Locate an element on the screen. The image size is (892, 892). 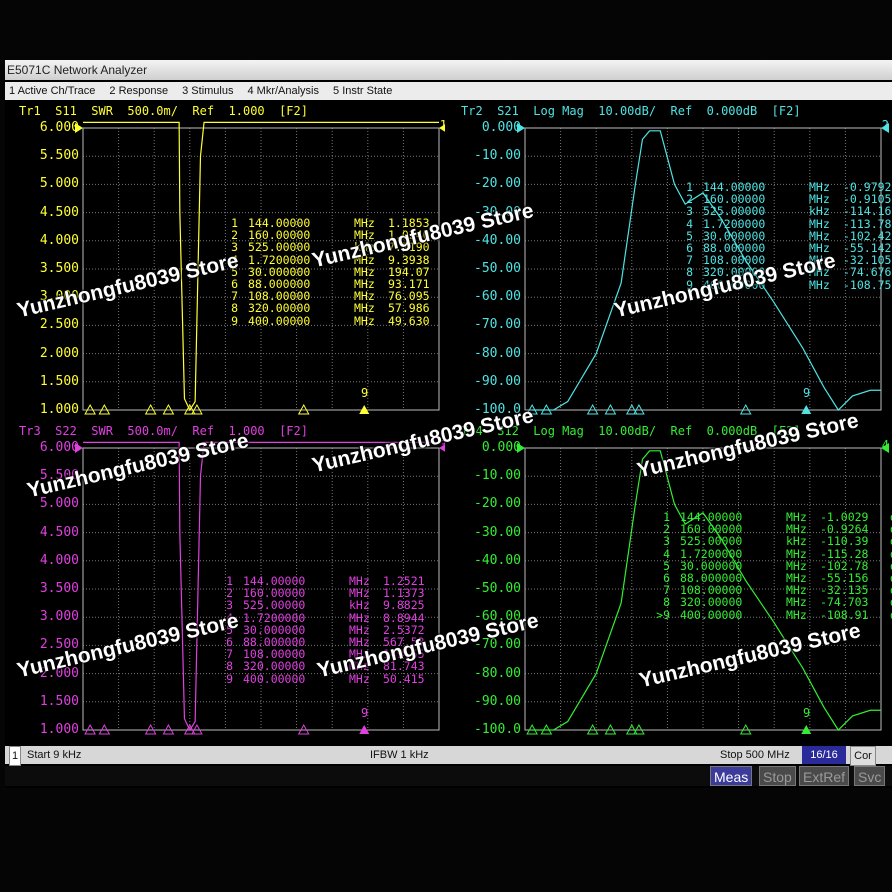
menu-instr-state: 5 Instr State is located at coordinates (362, 91).